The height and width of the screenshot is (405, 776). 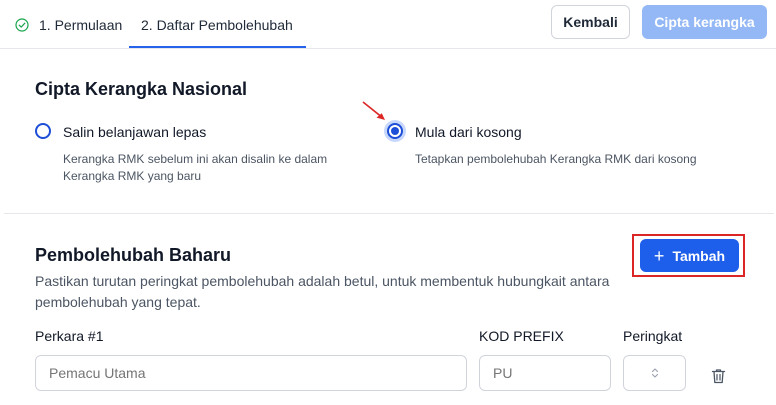 I want to click on step-permulaan: 1. Permulaan, so click(x=68, y=24).